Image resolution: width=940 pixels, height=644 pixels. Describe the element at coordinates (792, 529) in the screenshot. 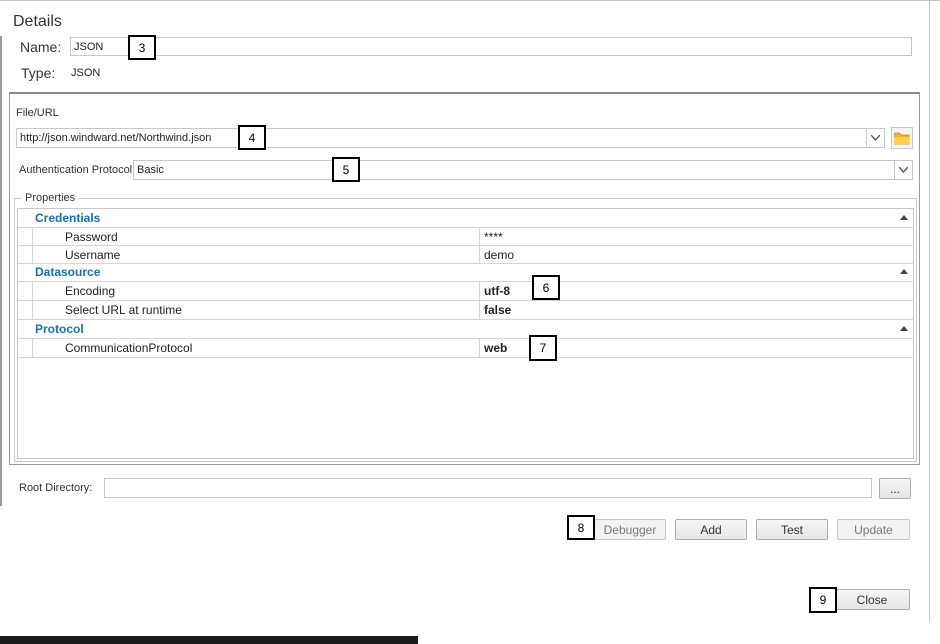

I see `test-button: Test` at that location.